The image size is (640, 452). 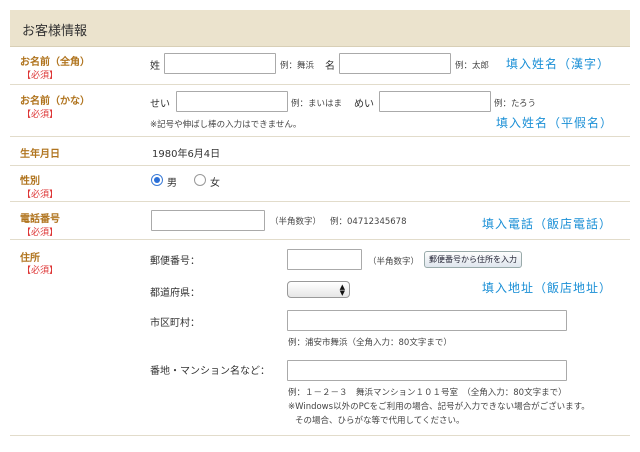 What do you see at coordinates (40, 154) in the screenshot?
I see `field-label-birthday: 生年月日` at bounding box center [40, 154].